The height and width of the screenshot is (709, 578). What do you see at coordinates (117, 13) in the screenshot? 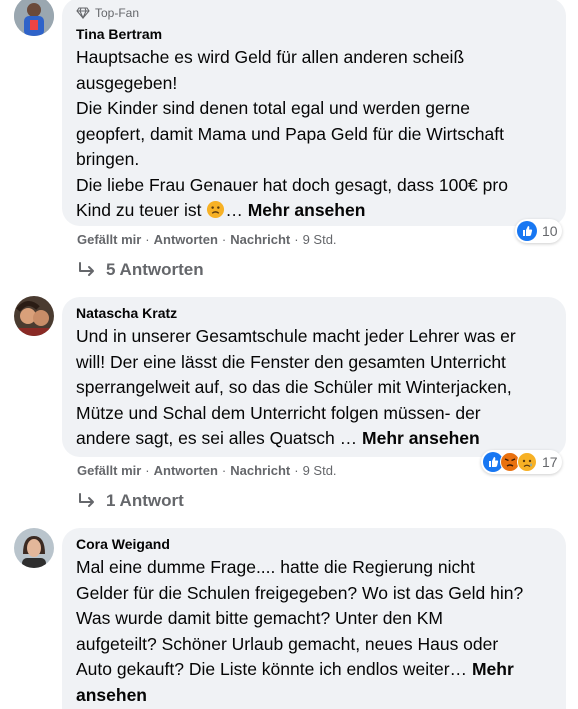
I see `badge-label: Top-Fan` at bounding box center [117, 13].